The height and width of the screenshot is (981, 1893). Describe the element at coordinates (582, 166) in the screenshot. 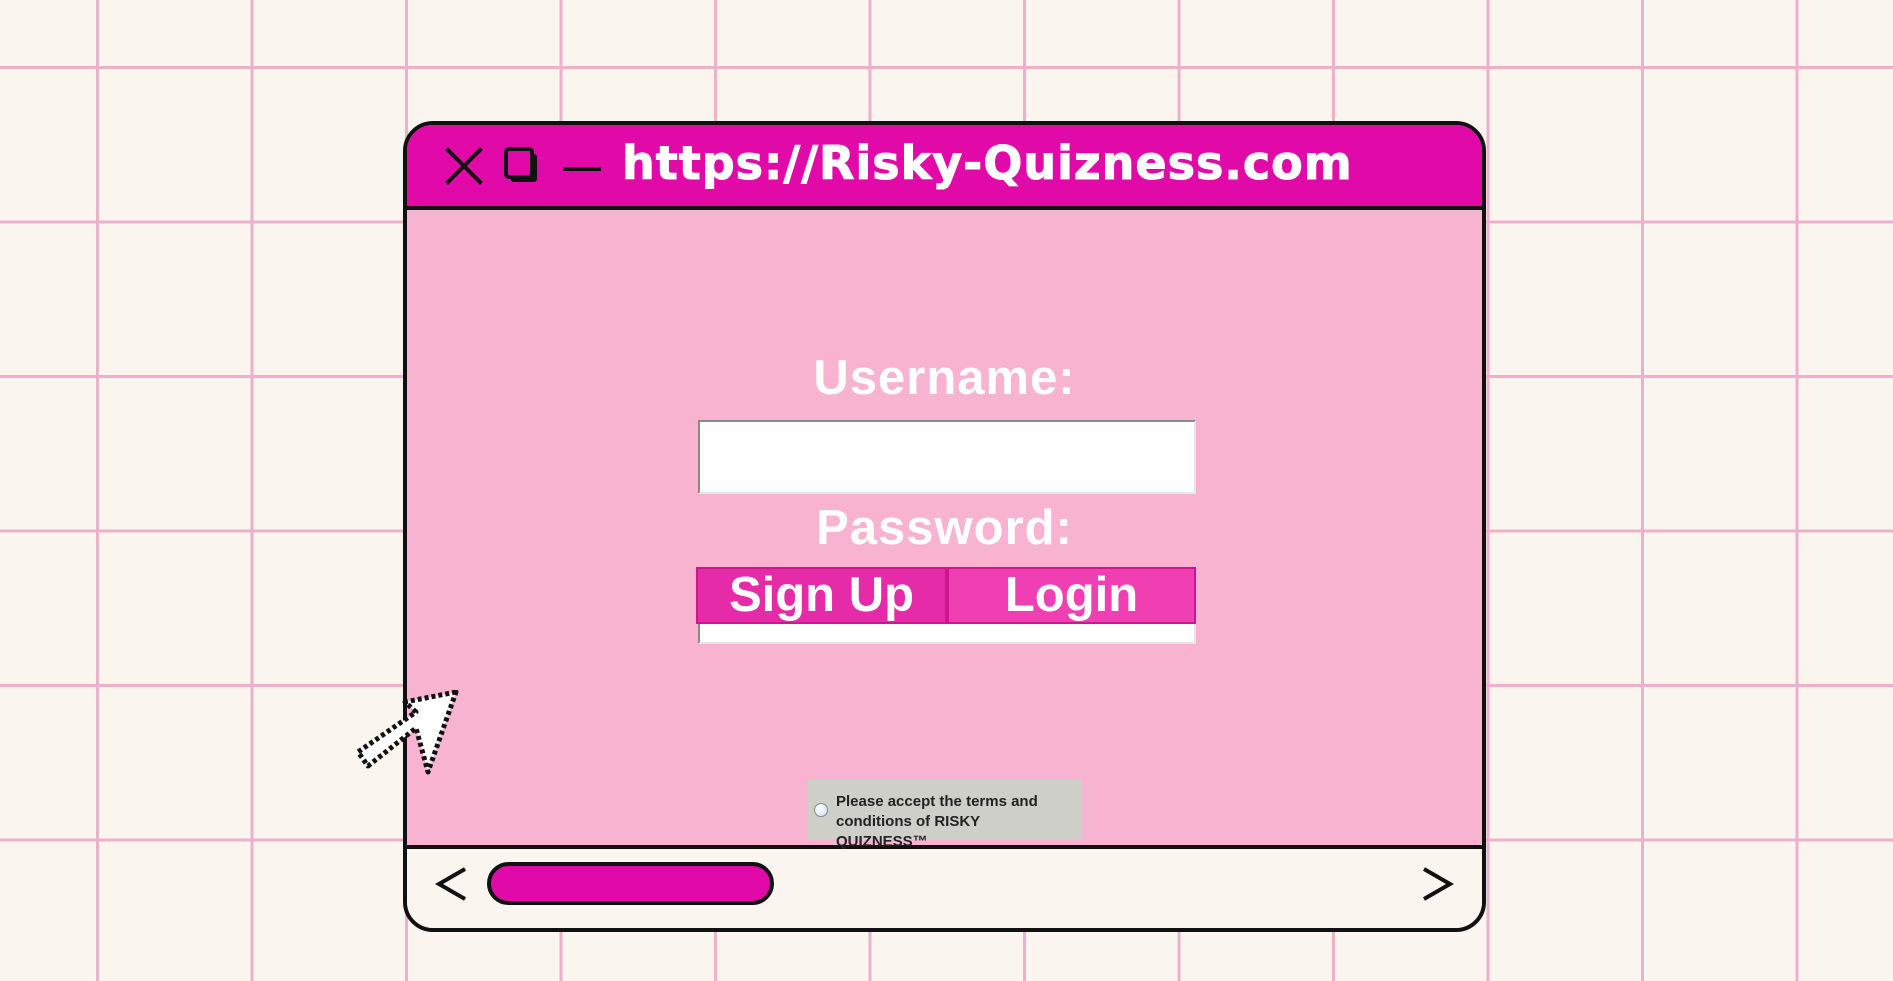

I see `minimize-icon` at that location.